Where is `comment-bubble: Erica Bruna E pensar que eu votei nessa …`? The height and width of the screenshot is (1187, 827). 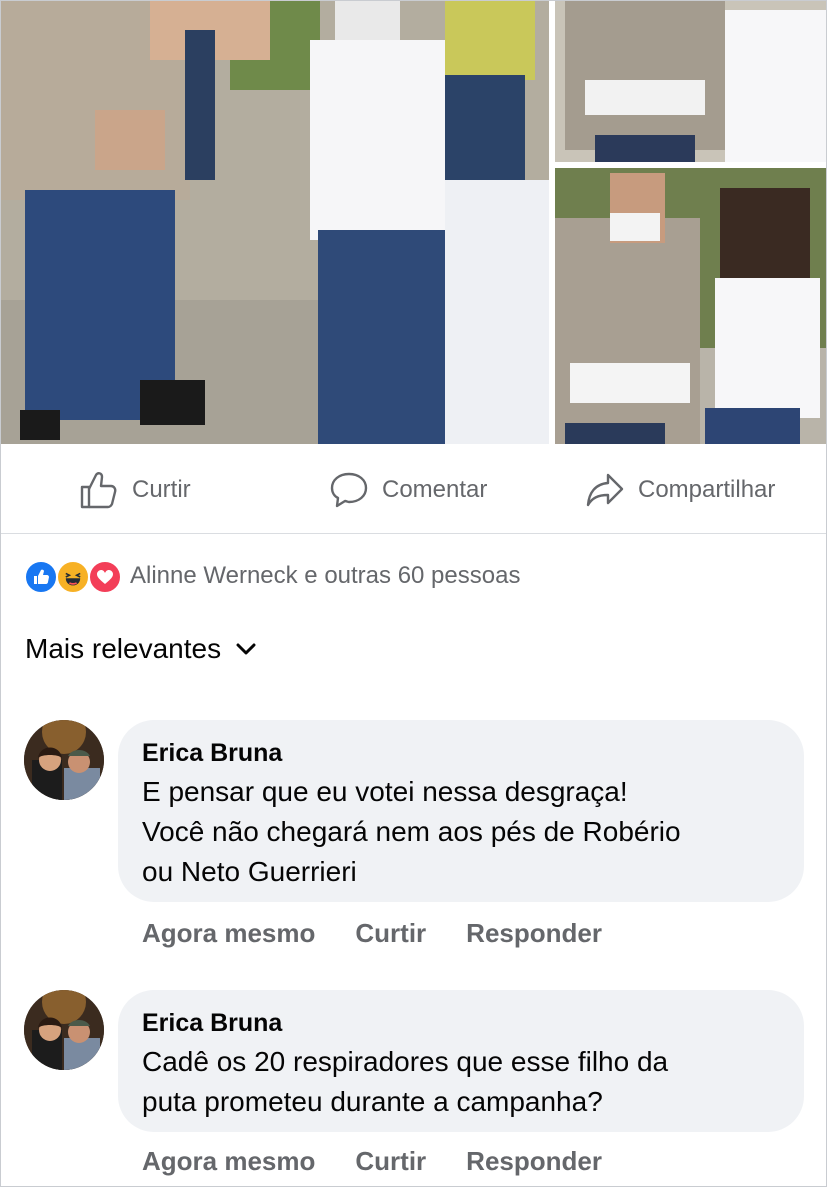 comment-bubble: Erica Bruna E pensar que eu votei nessa … is located at coordinates (461, 811).